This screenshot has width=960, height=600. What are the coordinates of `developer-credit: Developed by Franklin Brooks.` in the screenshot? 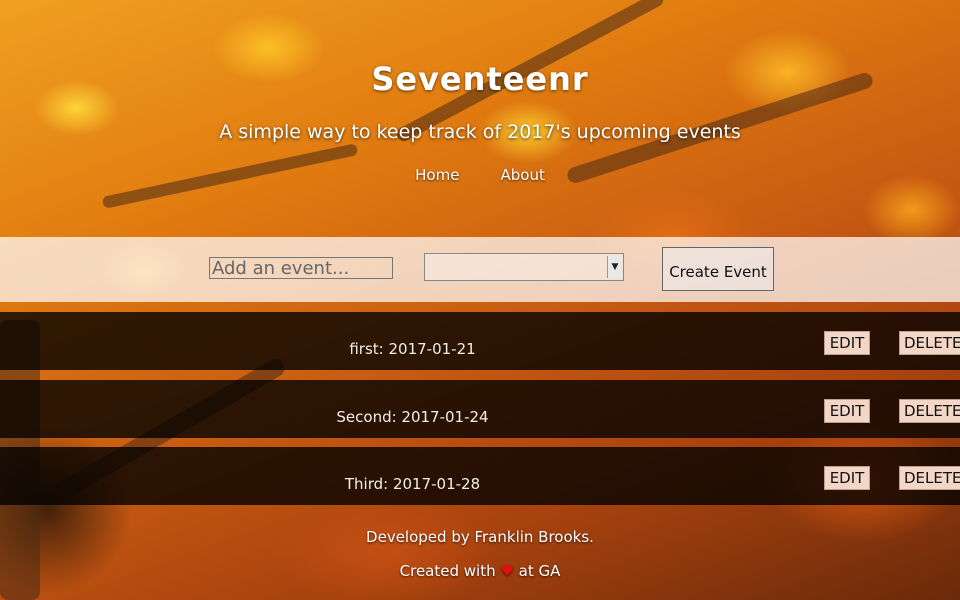 It's located at (480, 537).